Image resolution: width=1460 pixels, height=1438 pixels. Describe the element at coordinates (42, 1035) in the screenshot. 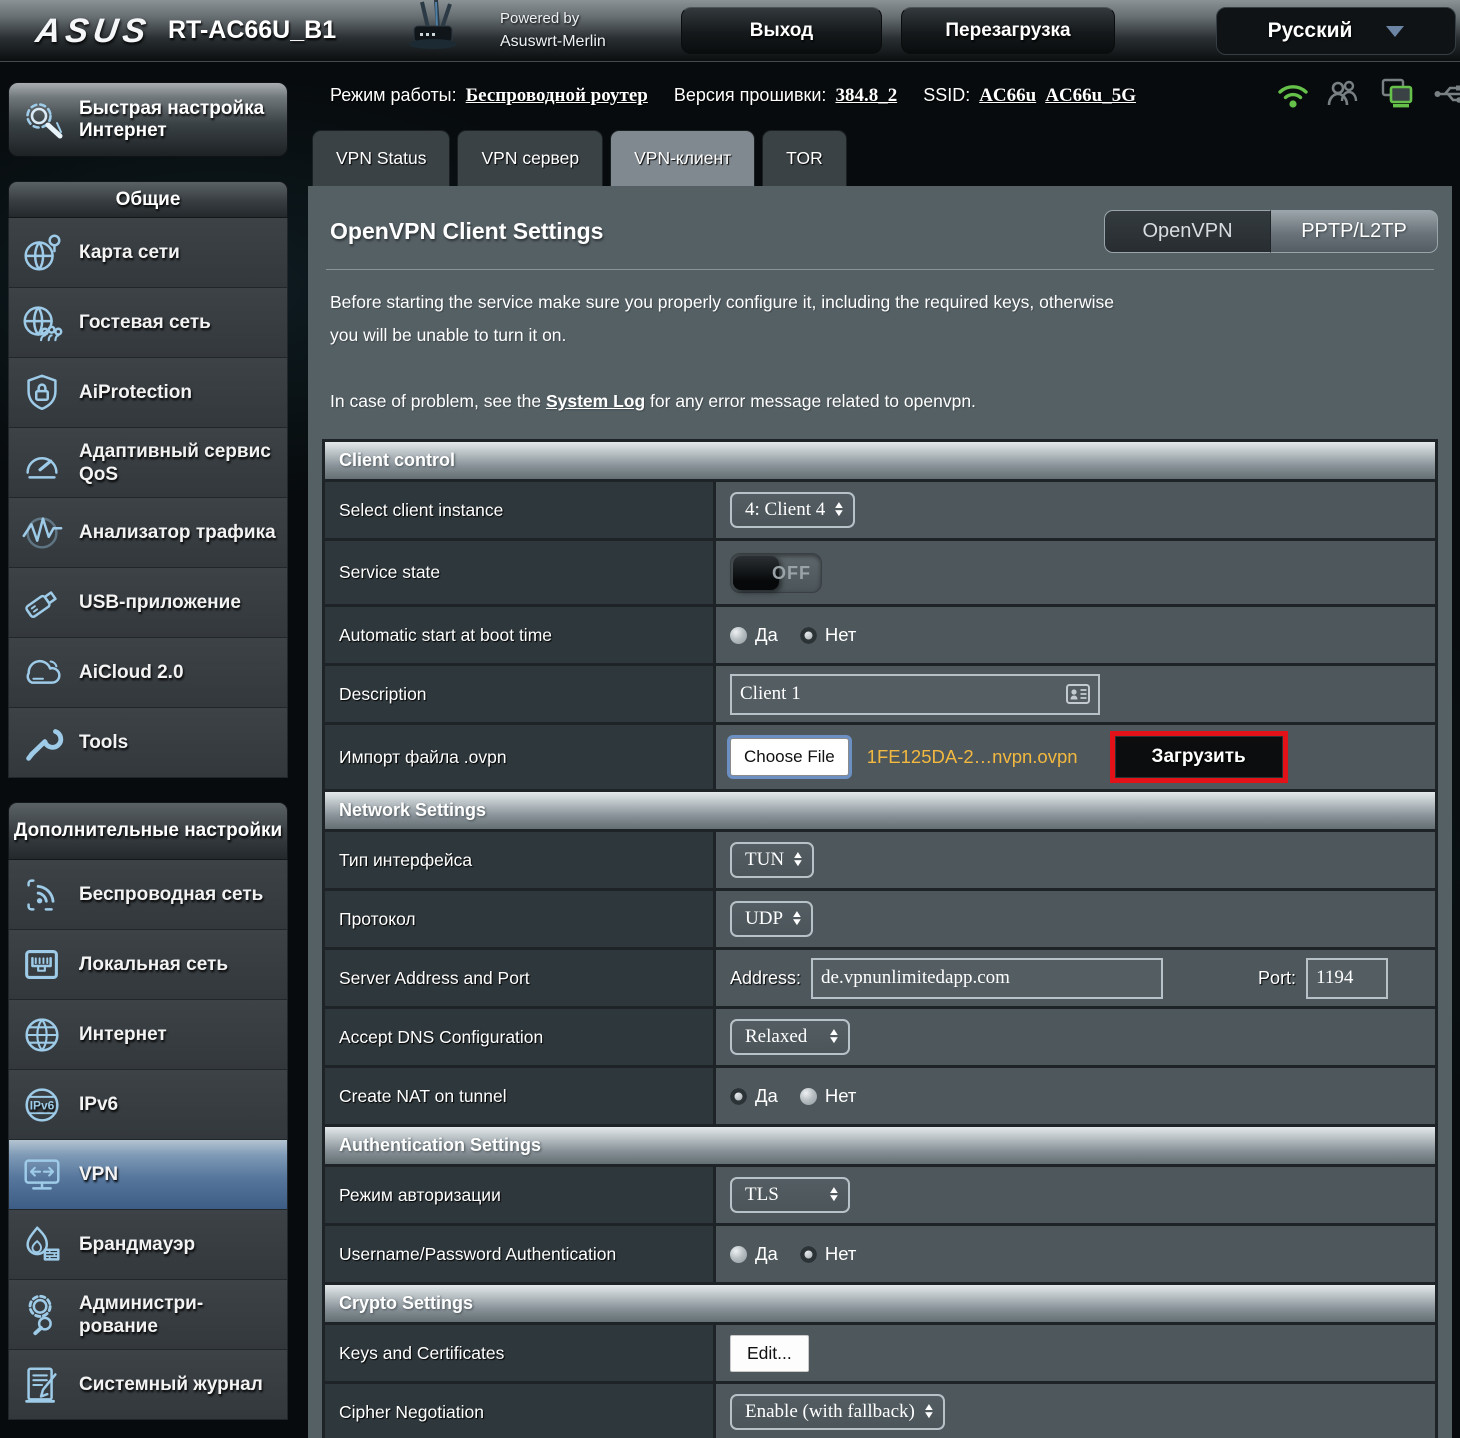

I see `wan-icon` at that location.